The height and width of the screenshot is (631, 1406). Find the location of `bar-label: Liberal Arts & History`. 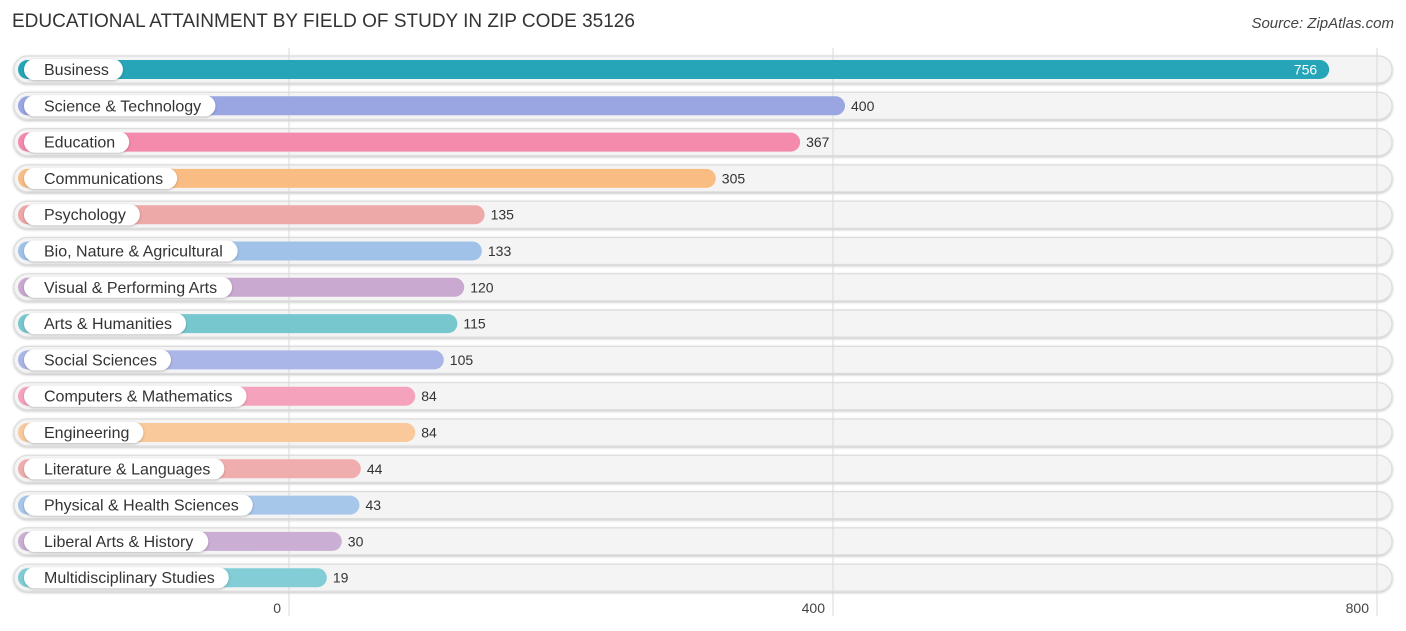

bar-label: Liberal Arts & History is located at coordinates (118, 542).